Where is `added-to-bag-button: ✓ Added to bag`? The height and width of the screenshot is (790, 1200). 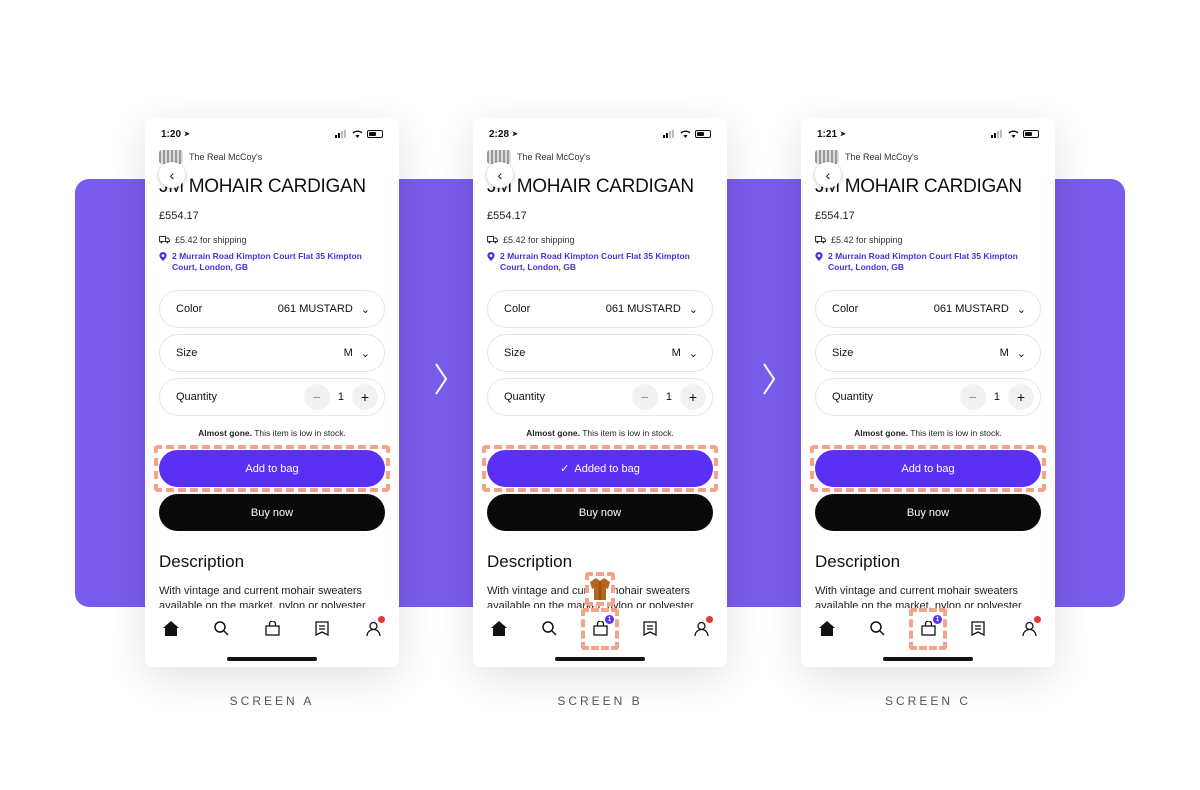 added-to-bag-button: ✓ Added to bag is located at coordinates (600, 468).